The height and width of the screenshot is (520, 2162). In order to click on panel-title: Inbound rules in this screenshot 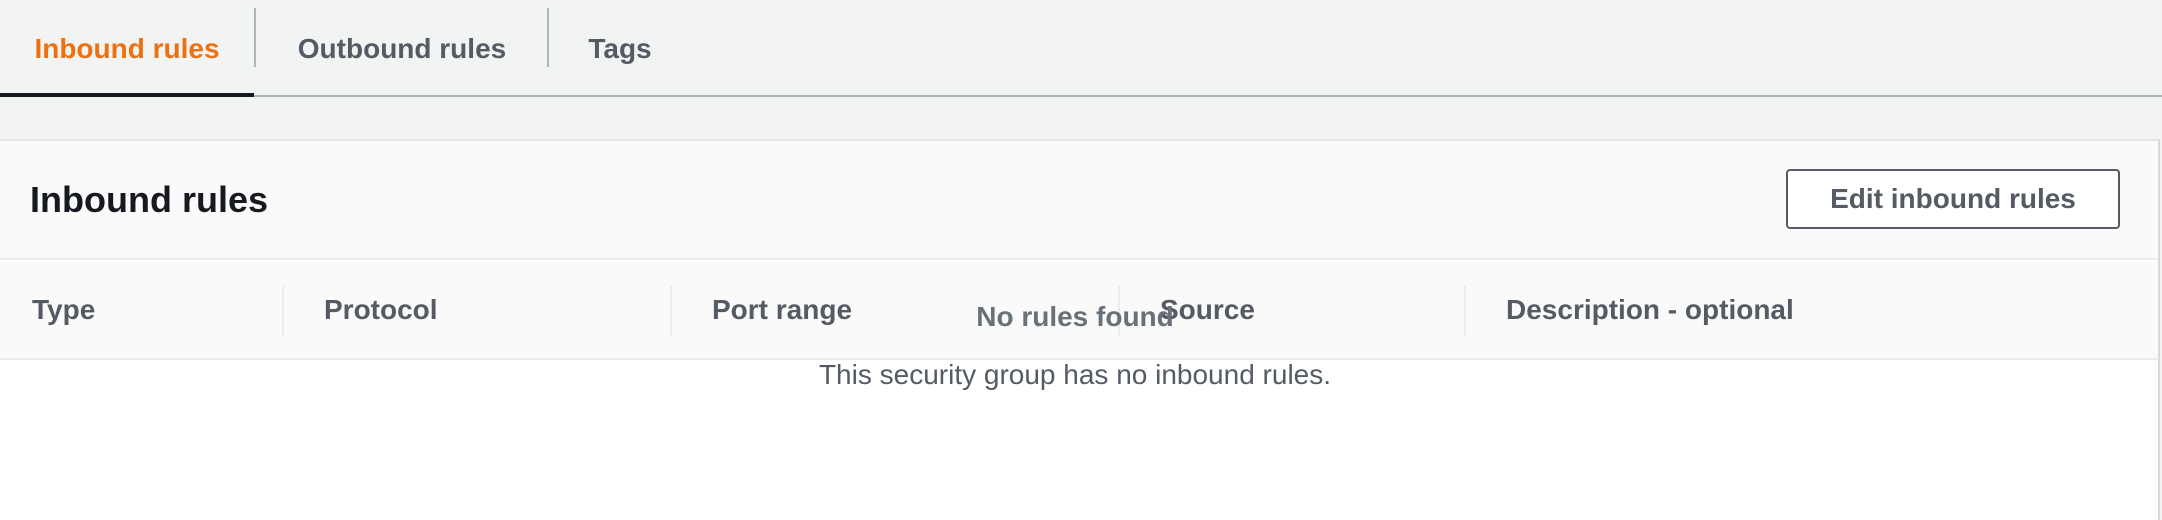, I will do `click(149, 199)`.